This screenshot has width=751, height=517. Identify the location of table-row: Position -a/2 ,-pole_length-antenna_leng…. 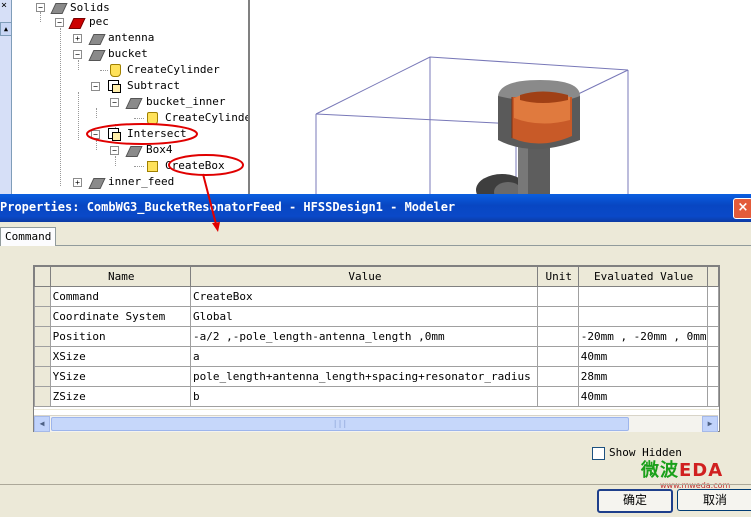
(376, 336).